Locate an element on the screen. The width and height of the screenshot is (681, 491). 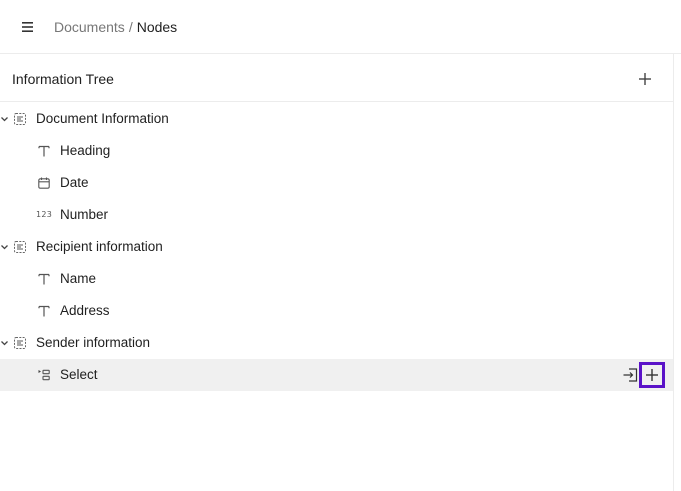
tree-group-label: Document Information is located at coordinates (102, 118).